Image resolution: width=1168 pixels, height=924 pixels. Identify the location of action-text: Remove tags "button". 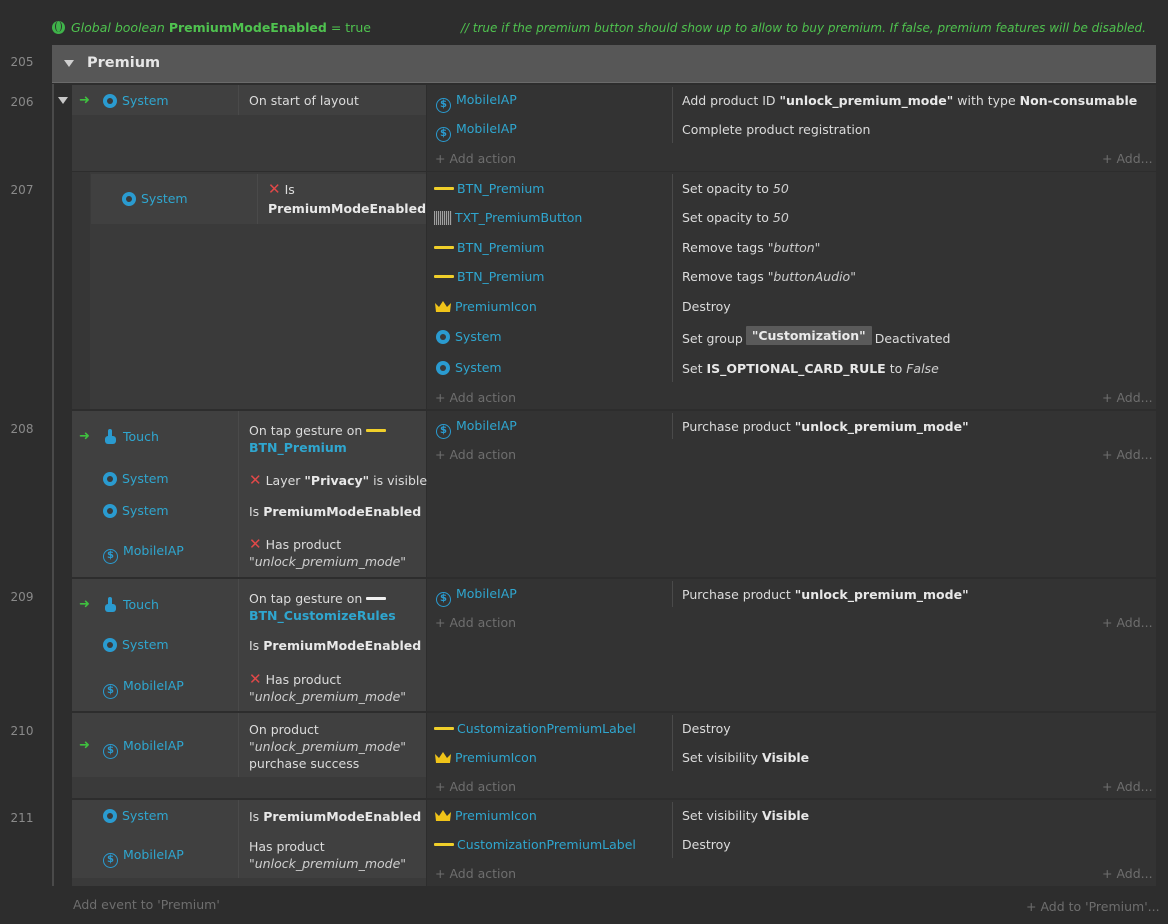
(751, 247).